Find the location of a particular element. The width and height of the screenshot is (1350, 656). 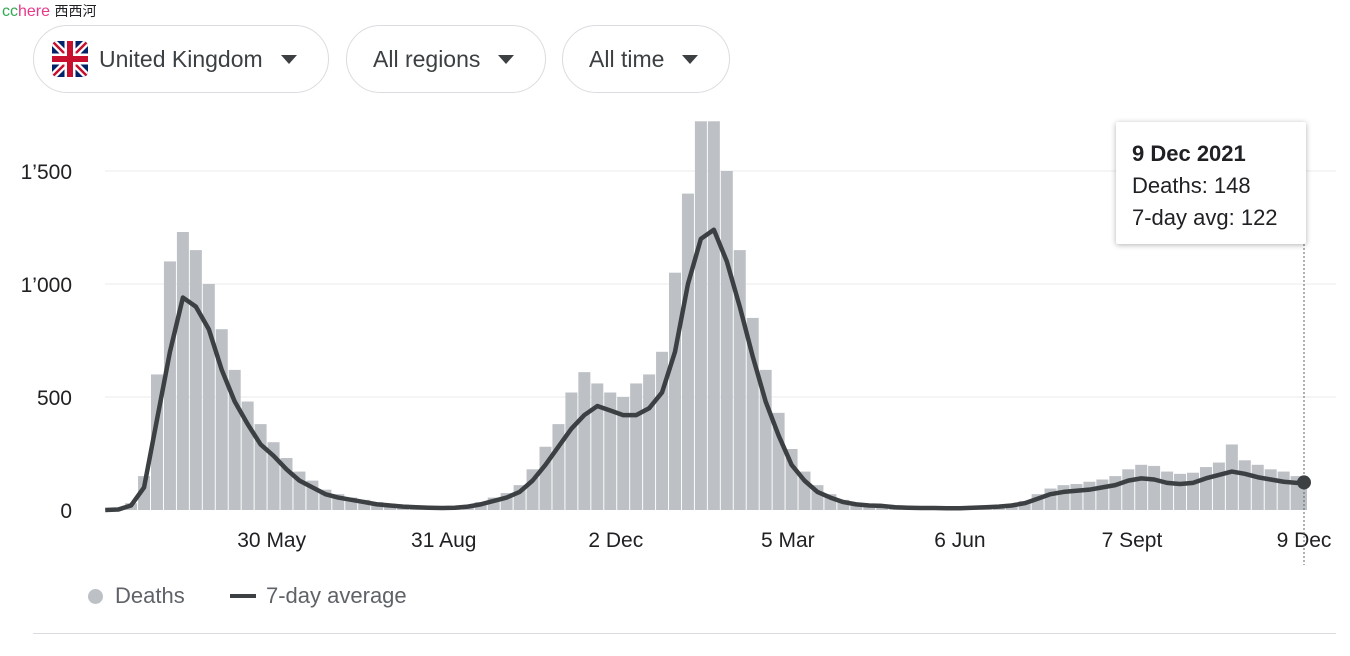

x-tick-label: 5 Mar is located at coordinates (788, 540).